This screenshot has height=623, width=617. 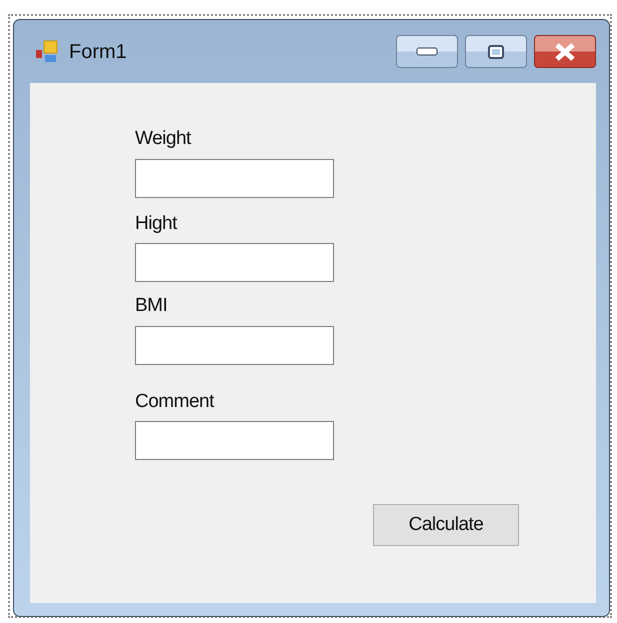 What do you see at coordinates (446, 525) in the screenshot?
I see `calculate-button: Calculate` at bounding box center [446, 525].